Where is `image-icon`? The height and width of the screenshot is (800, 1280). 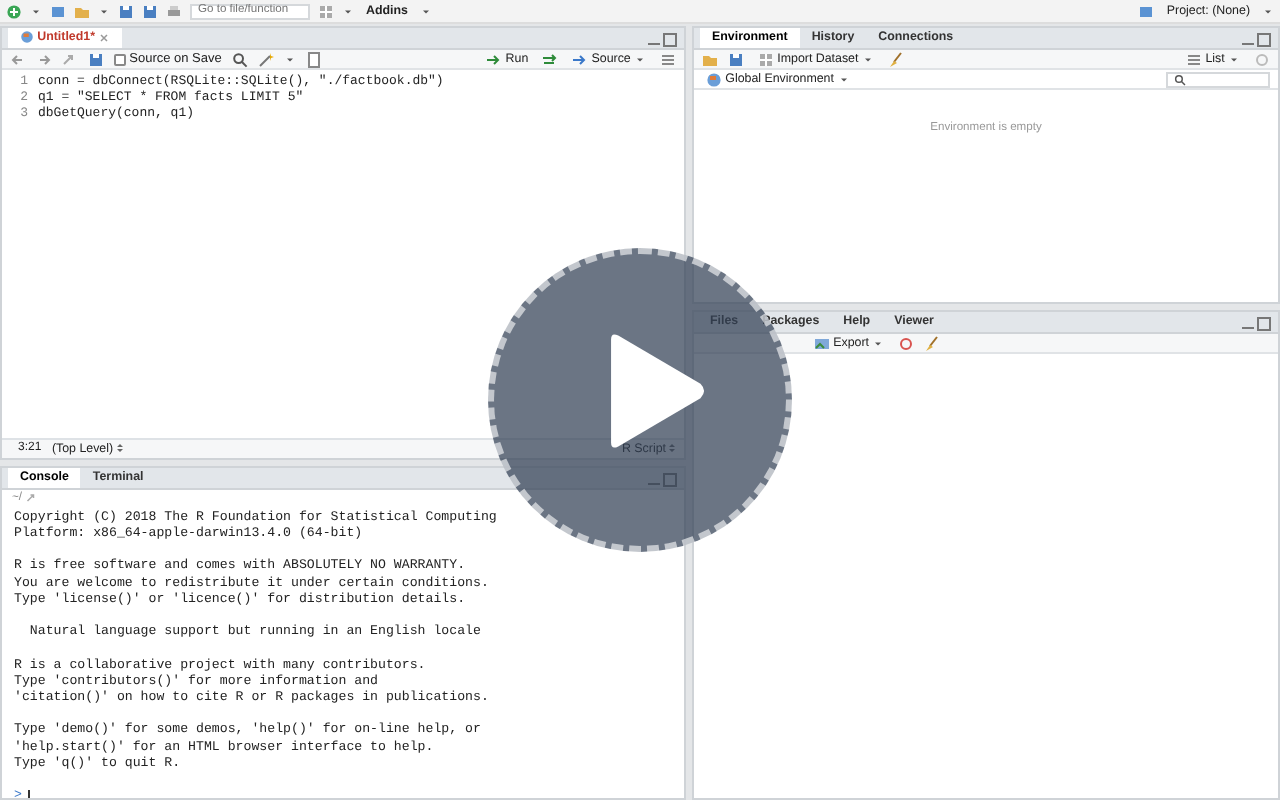
image-icon is located at coordinates (822, 343).